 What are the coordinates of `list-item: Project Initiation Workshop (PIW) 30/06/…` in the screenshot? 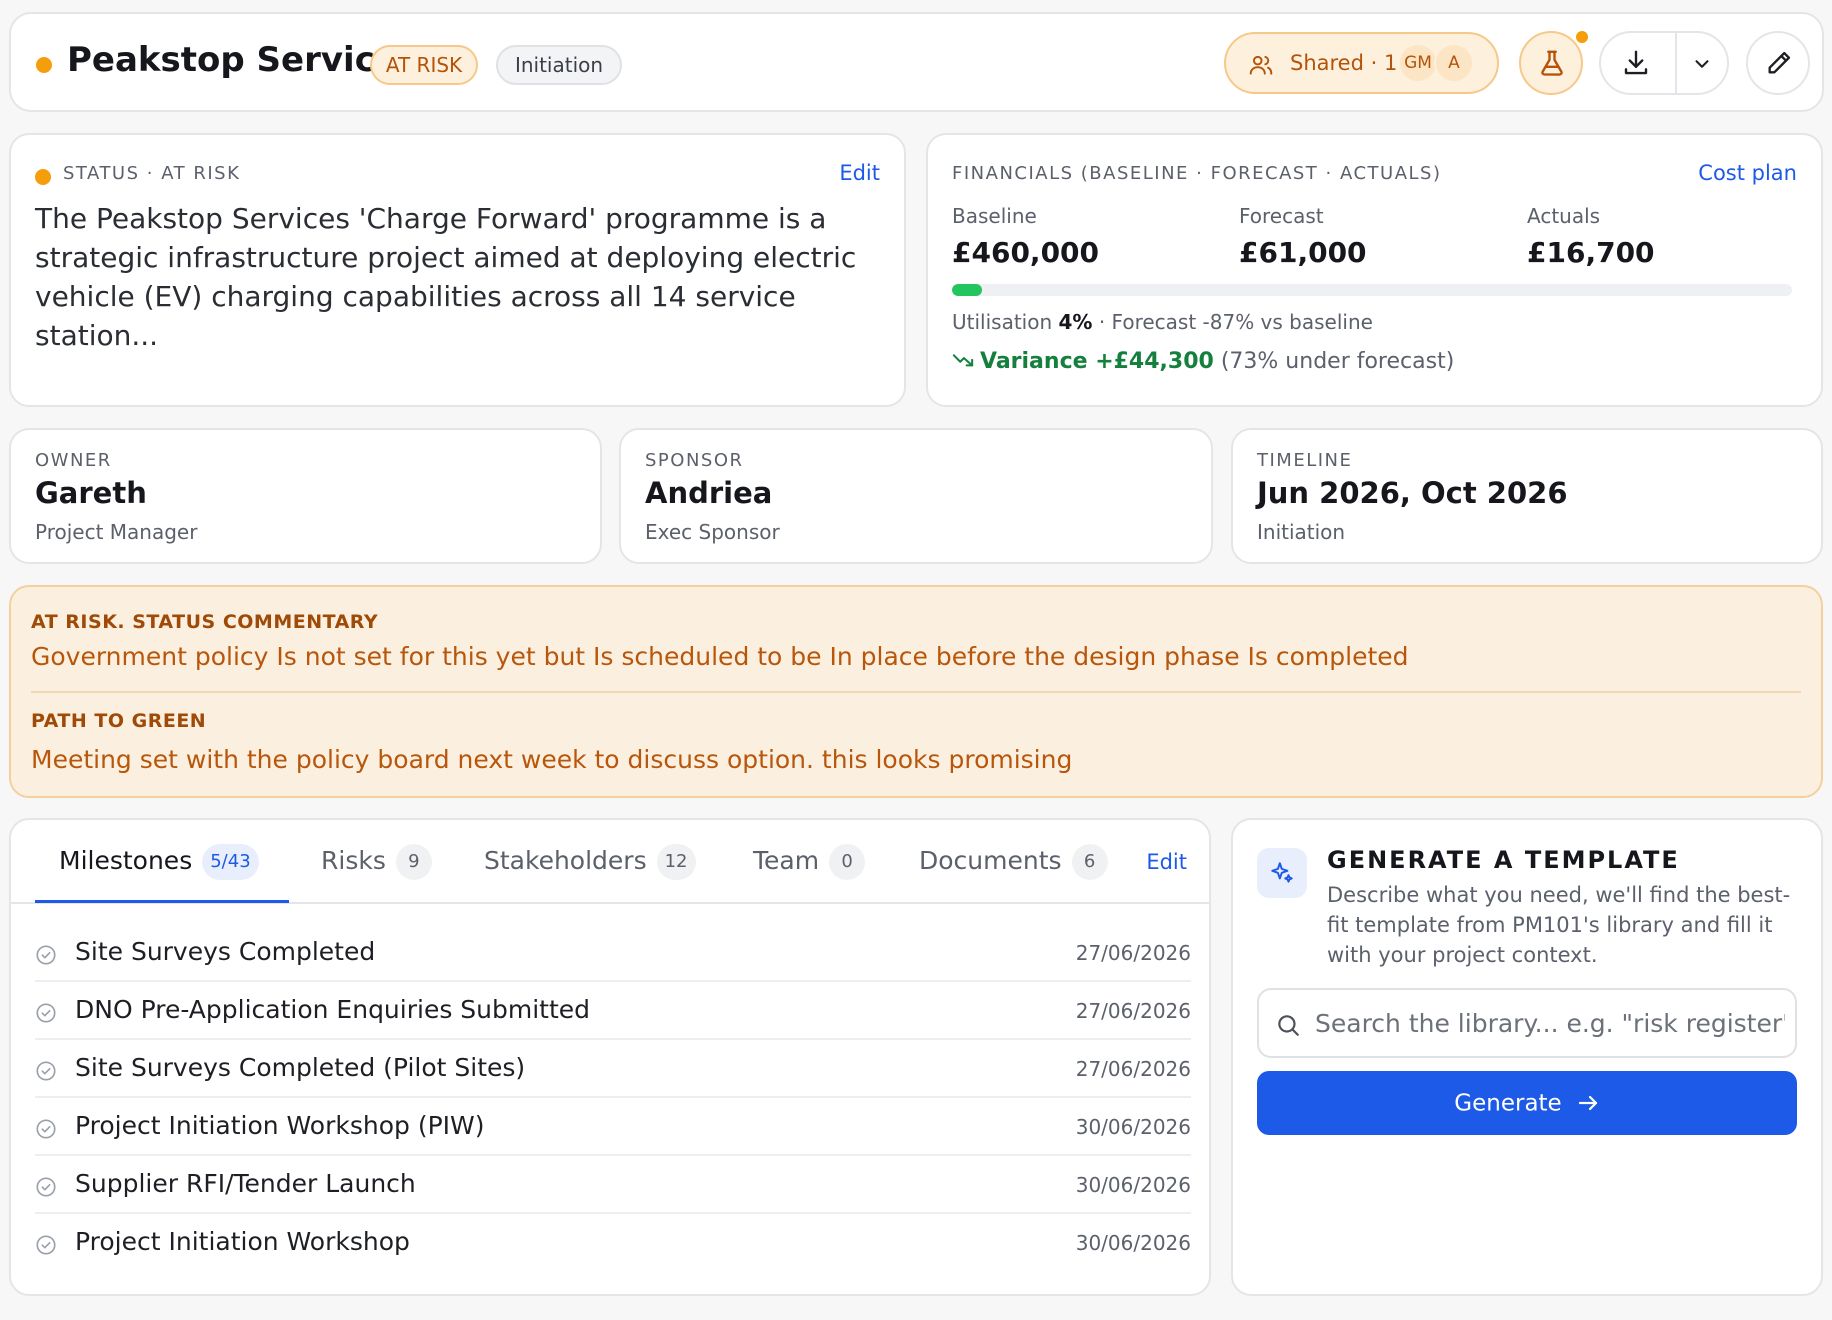 It's located at (613, 1127).